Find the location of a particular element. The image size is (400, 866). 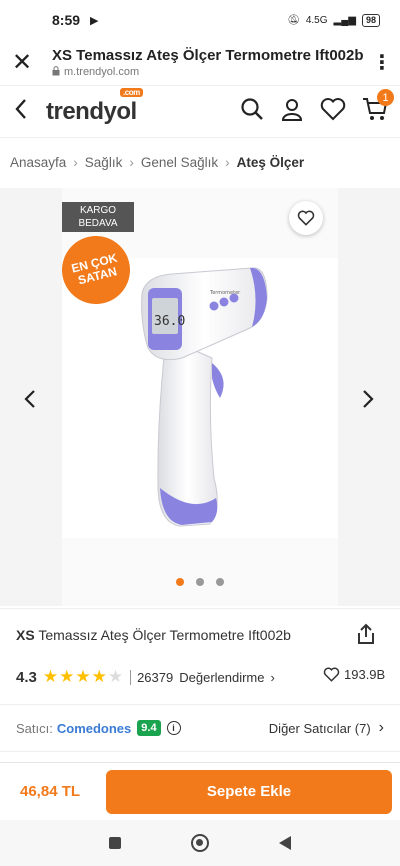

breadcrumb-current: Ateş Ölçer is located at coordinates (271, 162).